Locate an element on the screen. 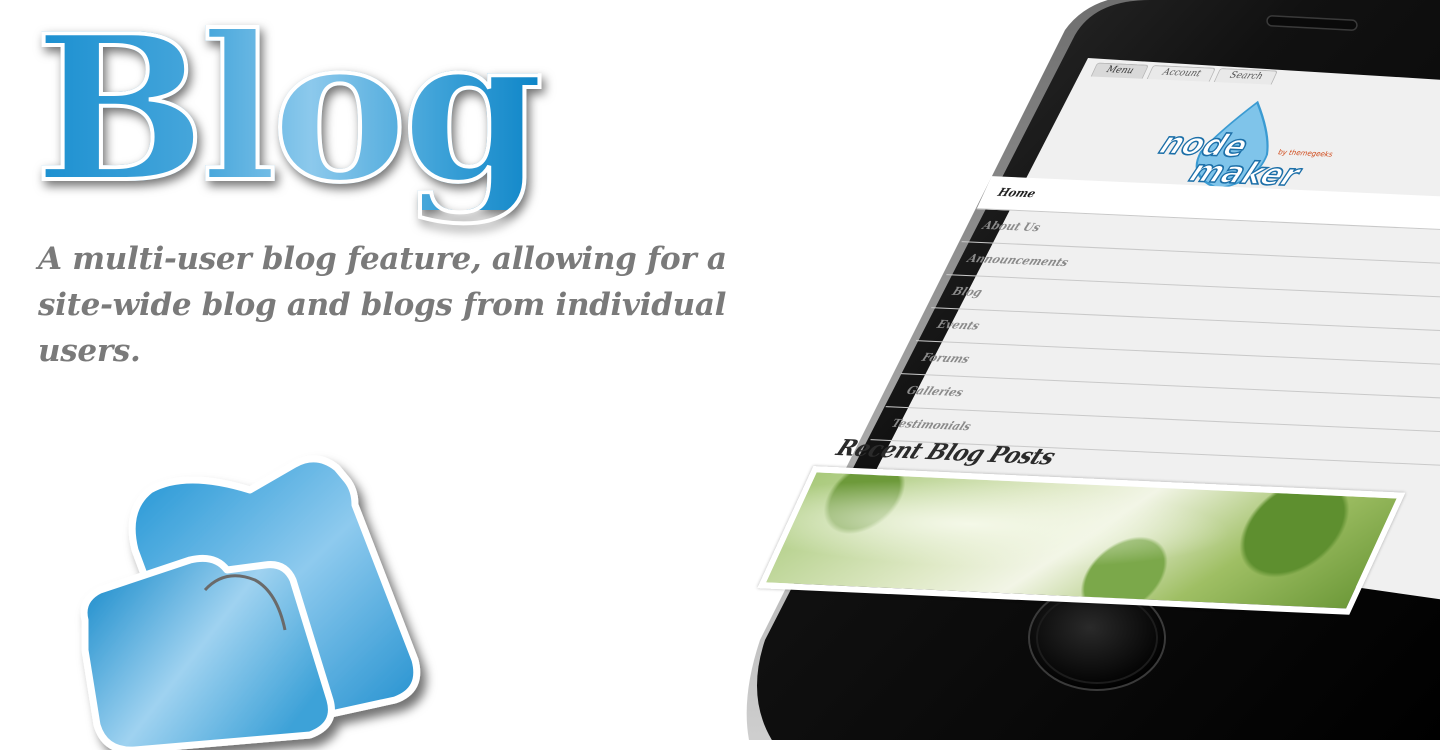 The image size is (1440, 750). tab-menu: Menu is located at coordinates (1120, 70).